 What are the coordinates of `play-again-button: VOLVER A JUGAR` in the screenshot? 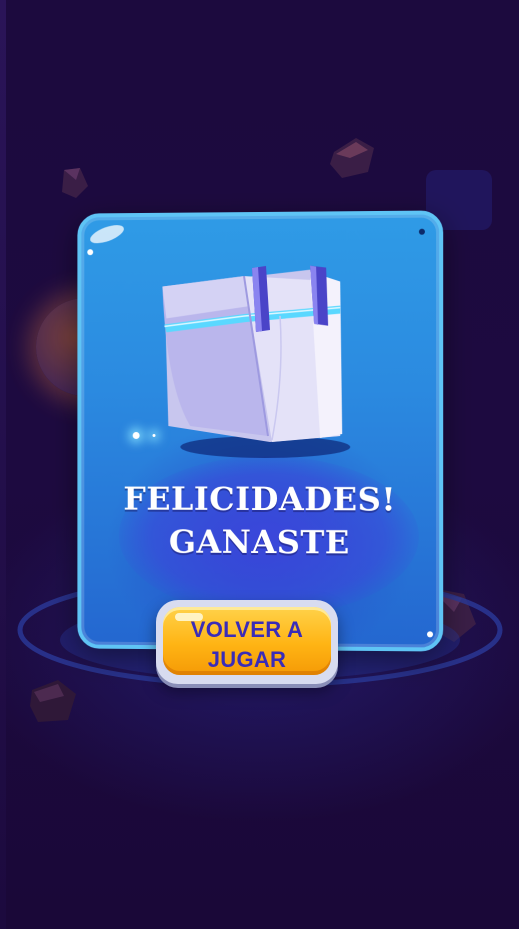 It's located at (247, 642).